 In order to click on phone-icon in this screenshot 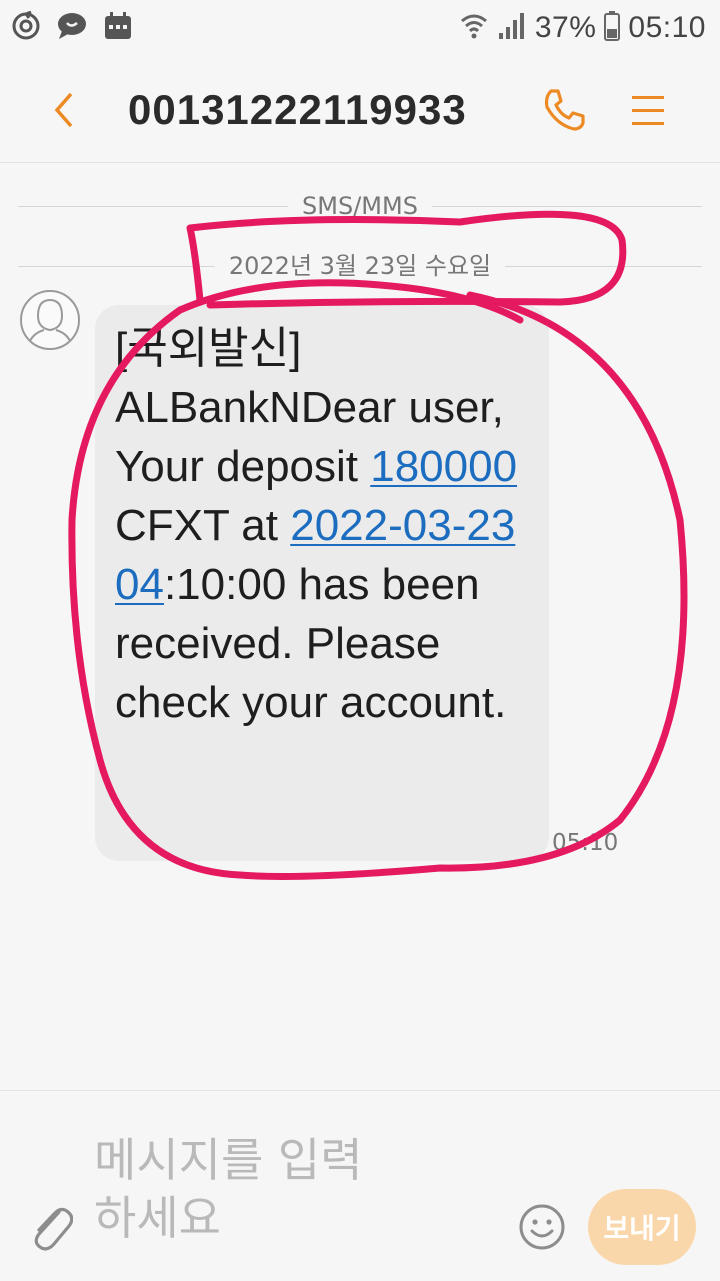, I will do `click(564, 110)`.